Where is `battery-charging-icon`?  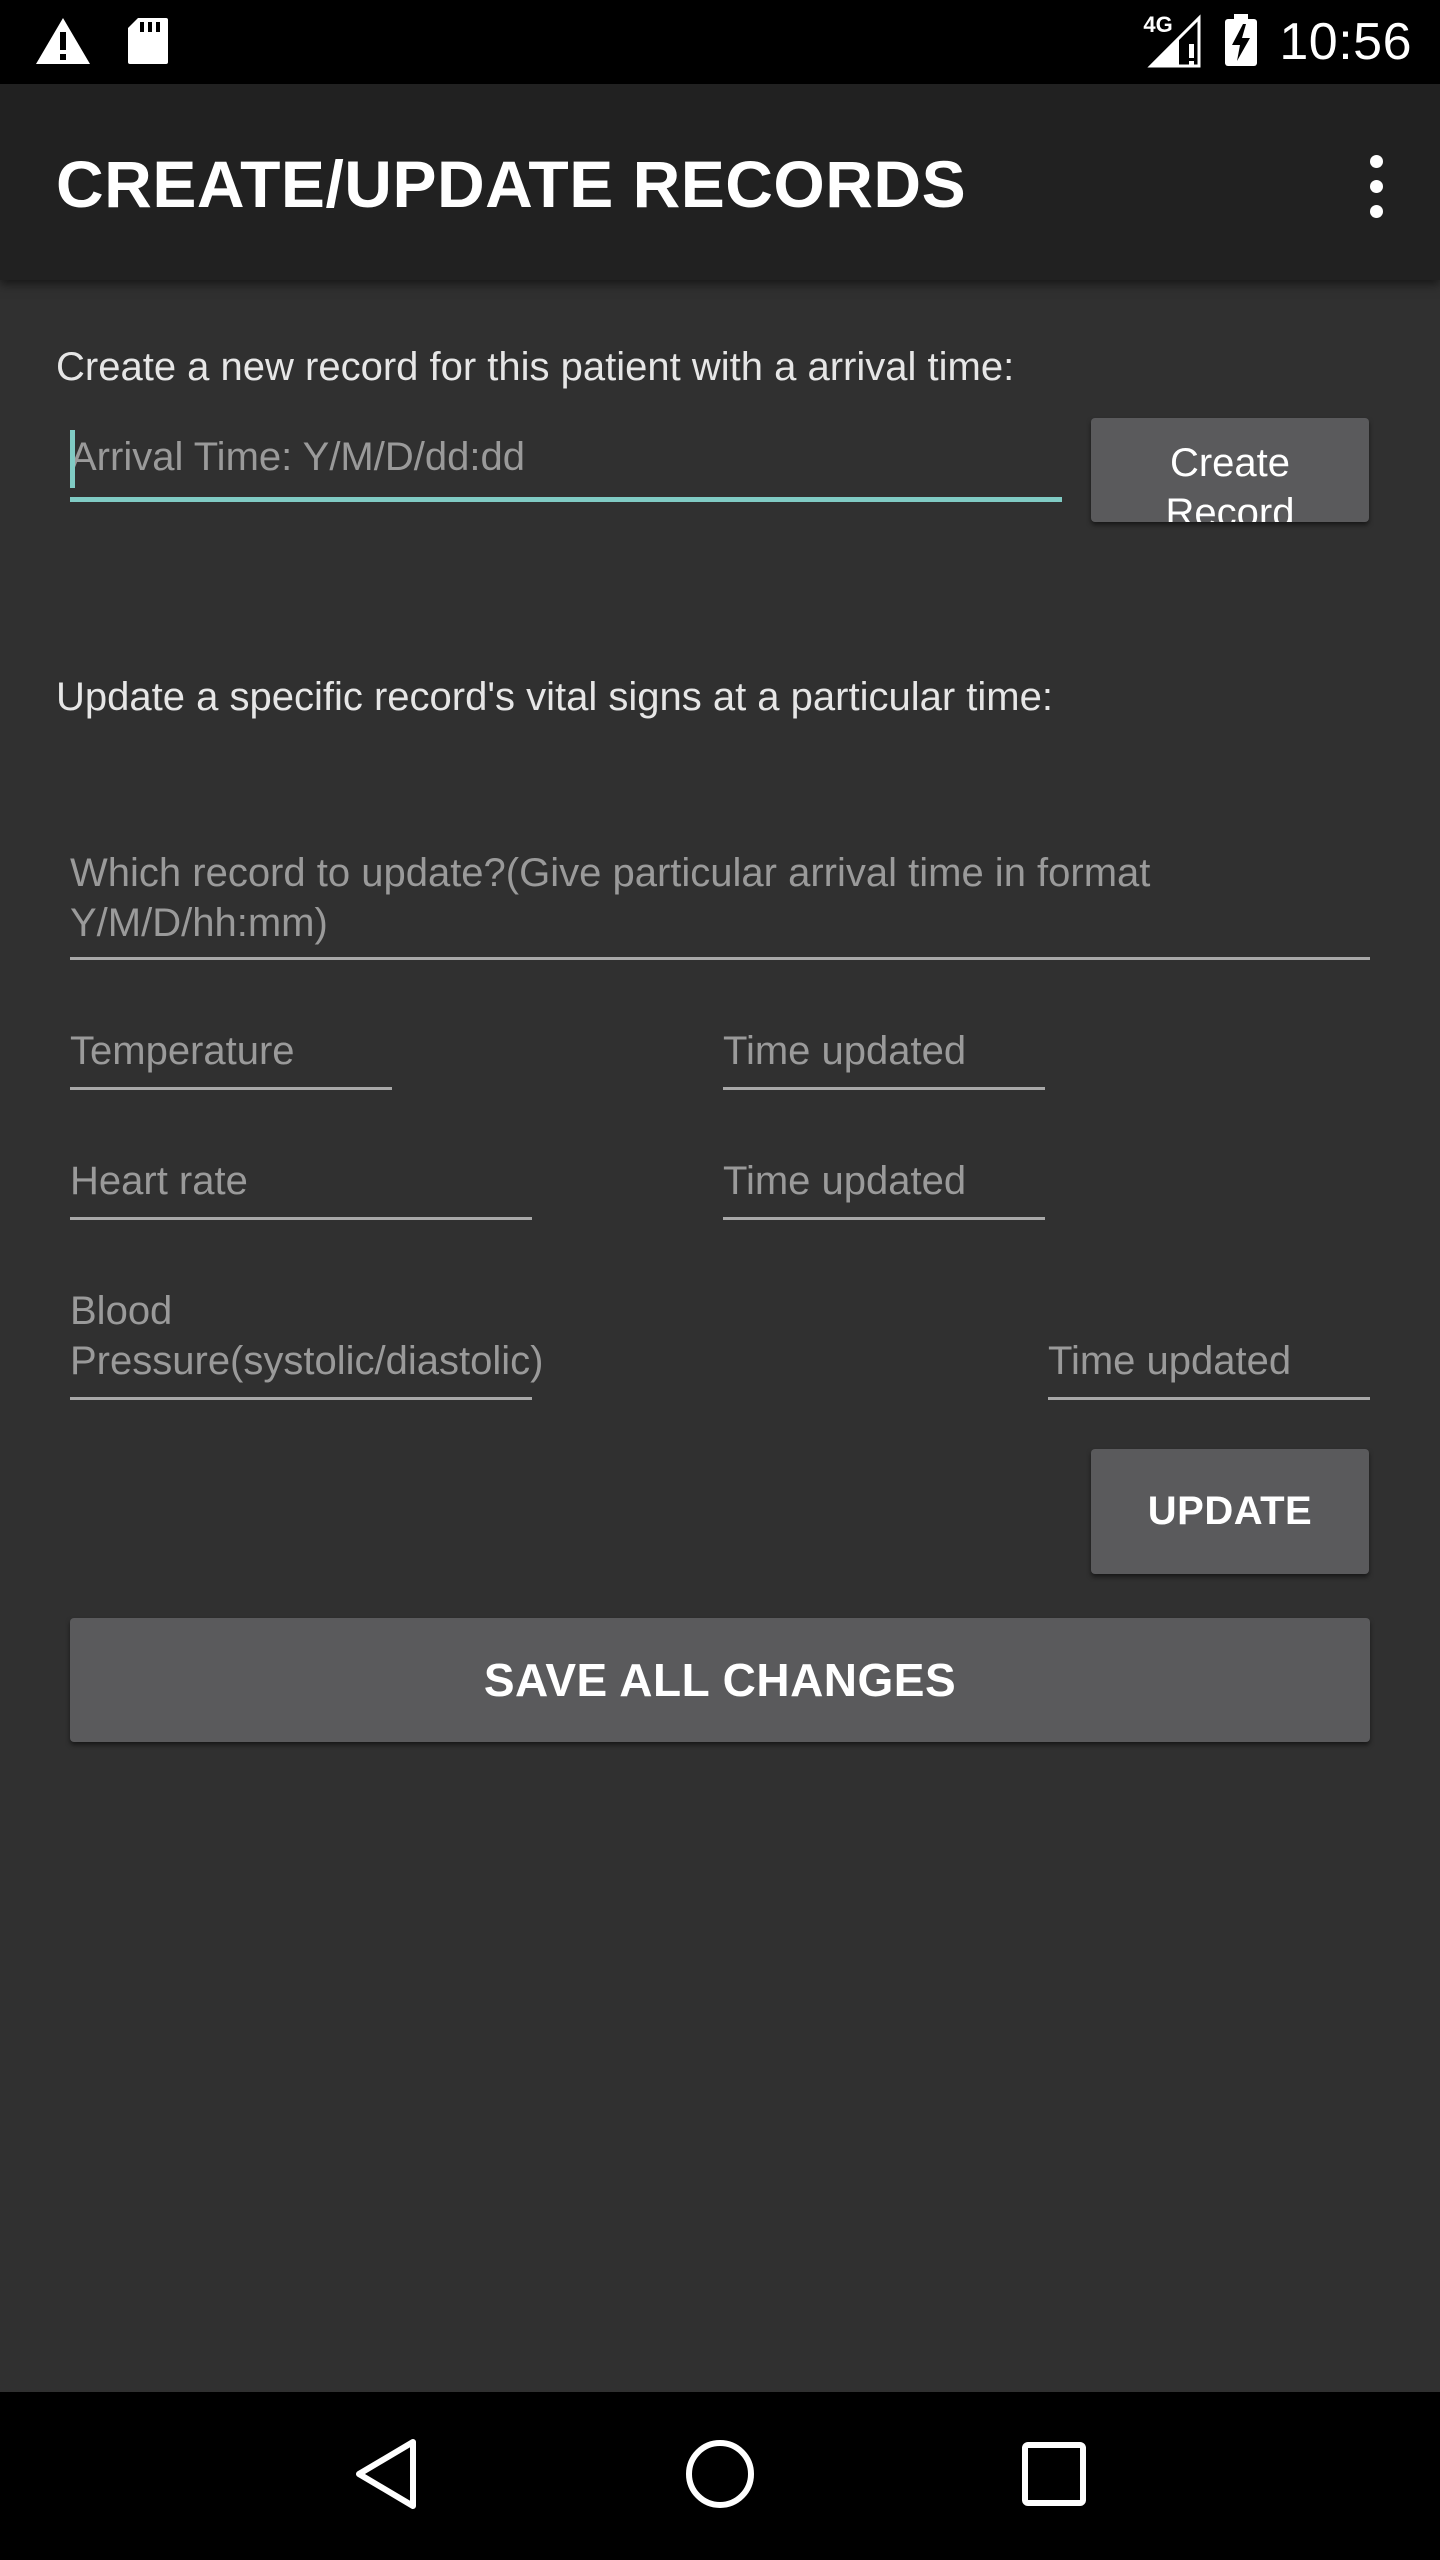 battery-charging-icon is located at coordinates (1241, 42).